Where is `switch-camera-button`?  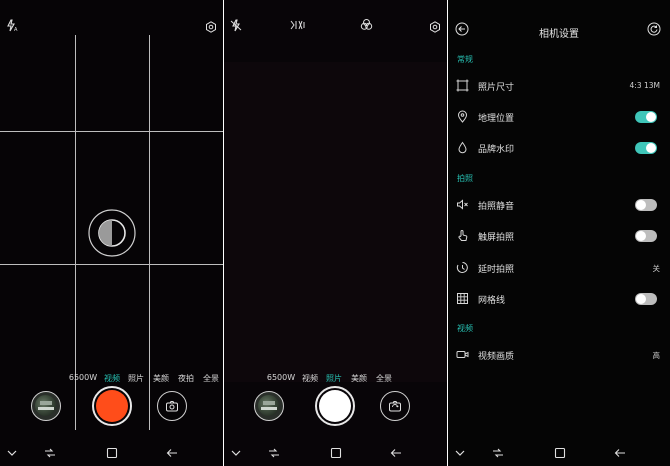
switch-camera-button is located at coordinates (395, 406).